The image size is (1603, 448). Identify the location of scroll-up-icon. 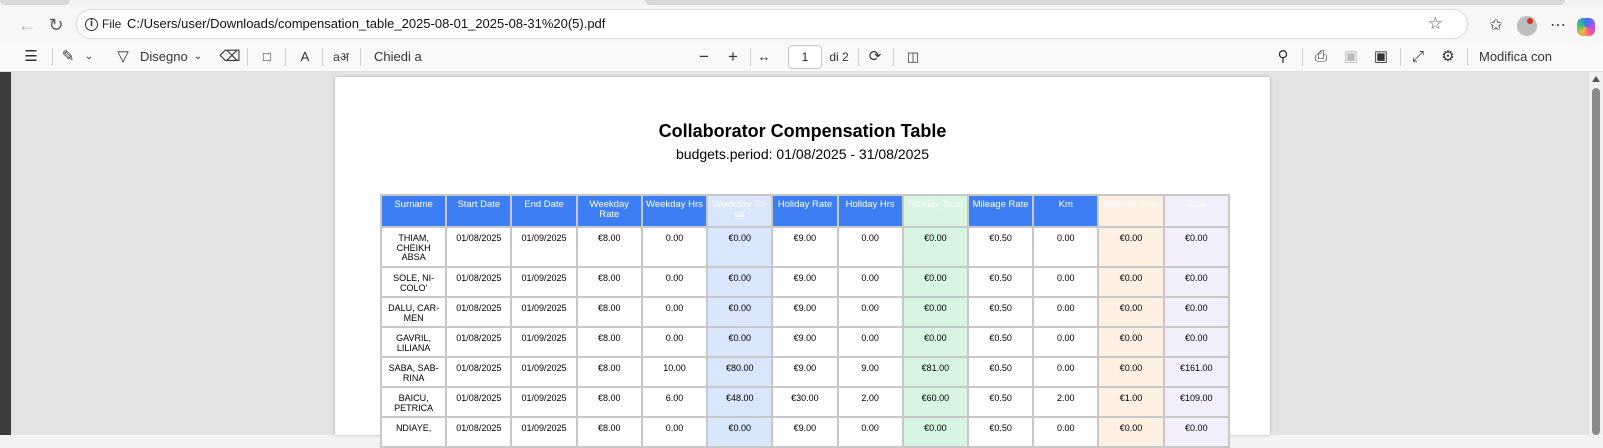
(1596, 79).